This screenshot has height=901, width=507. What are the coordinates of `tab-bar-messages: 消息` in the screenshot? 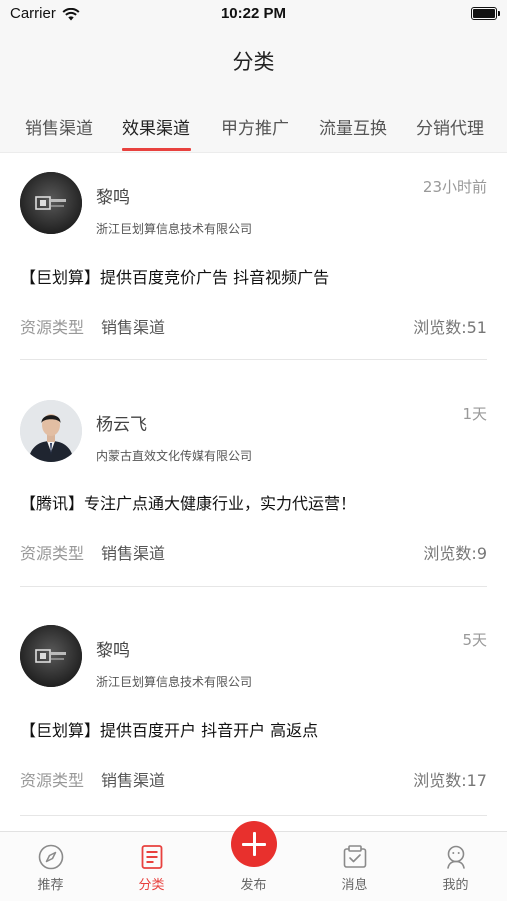 It's located at (354, 866).